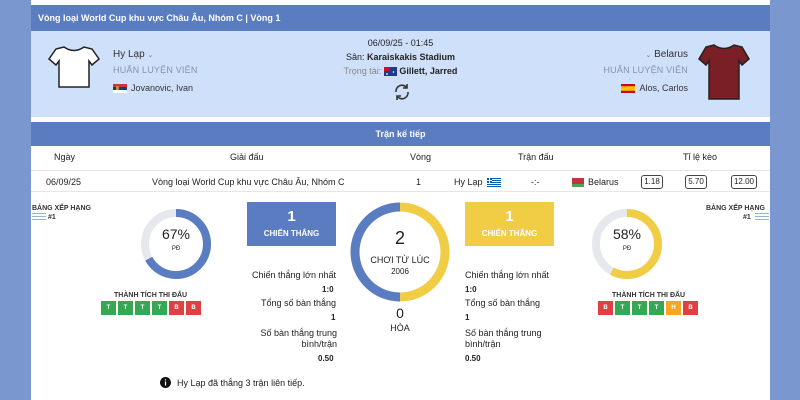 The image size is (800, 400). What do you see at coordinates (165, 382) in the screenshot?
I see `info-icon` at bounding box center [165, 382].